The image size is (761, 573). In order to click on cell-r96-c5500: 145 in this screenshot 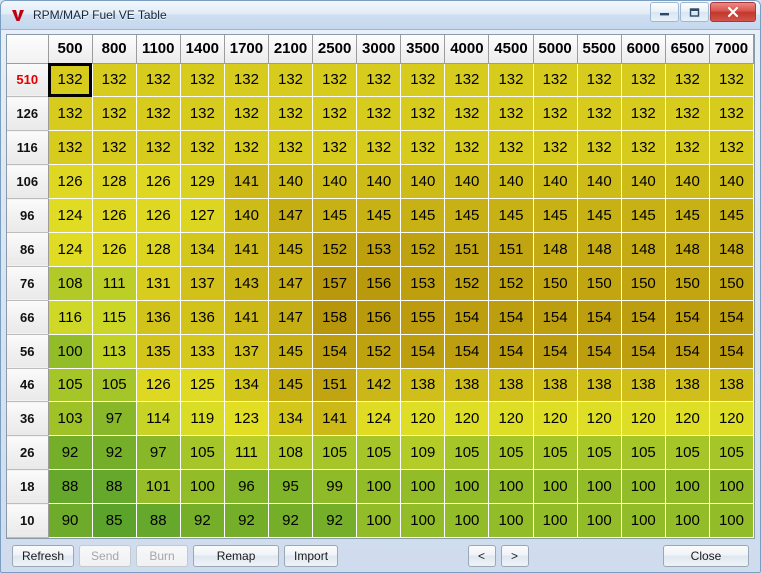, I will do `click(599, 215)`.